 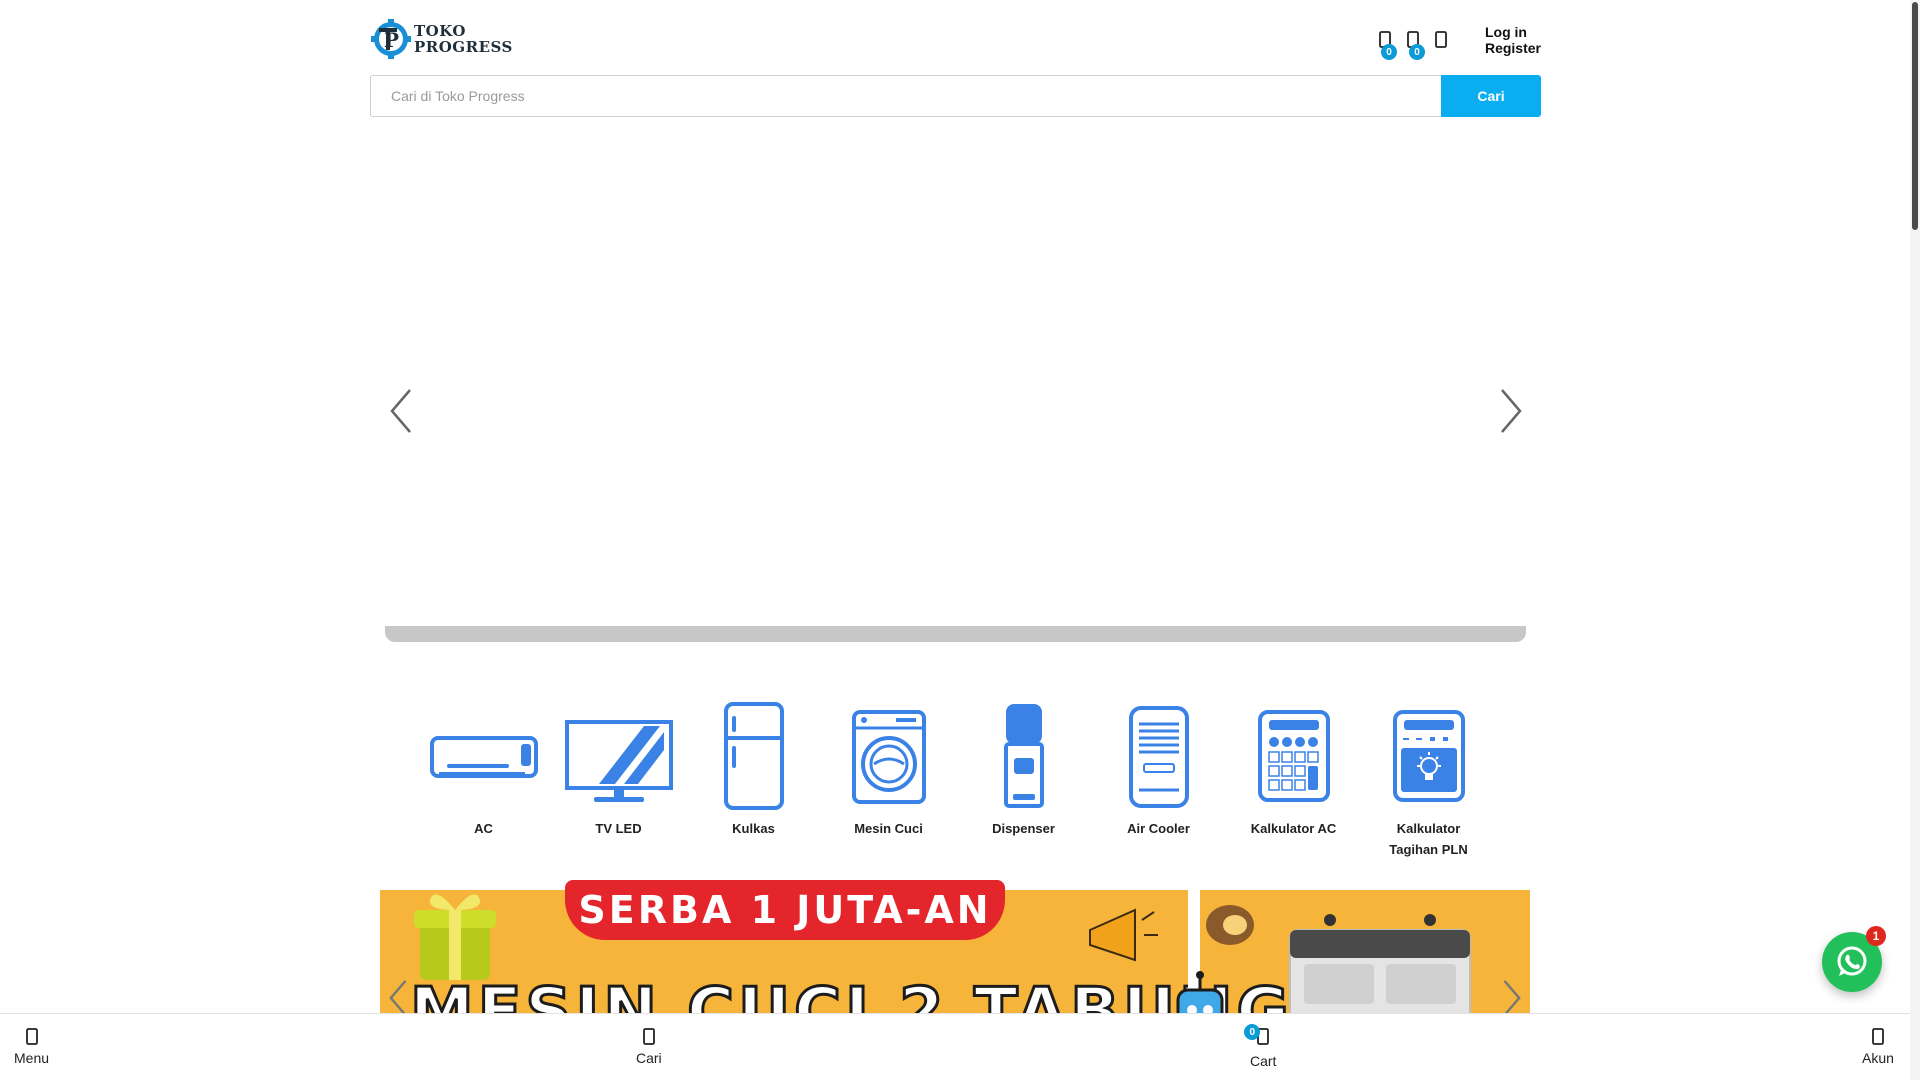 What do you see at coordinates (1158, 828) in the screenshot?
I see `category-label: Air Cooler` at bounding box center [1158, 828].